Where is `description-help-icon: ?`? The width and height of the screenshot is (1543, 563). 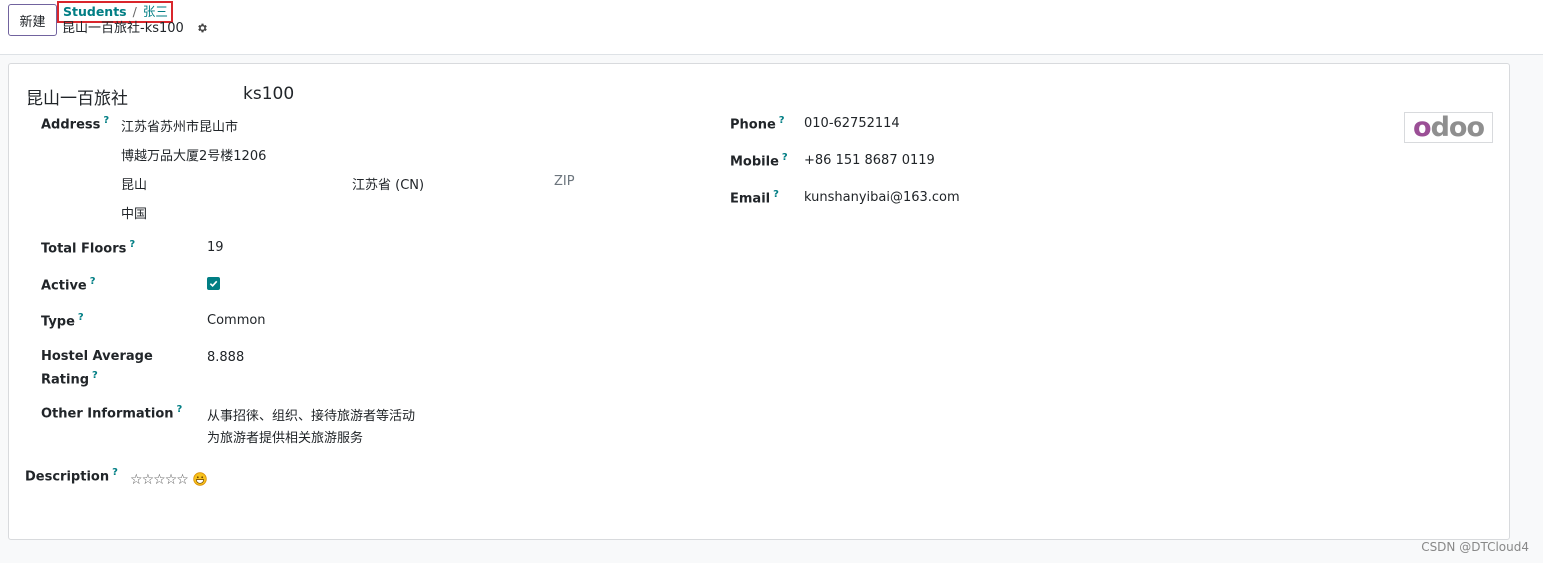
description-help-icon: ? is located at coordinates (115, 472).